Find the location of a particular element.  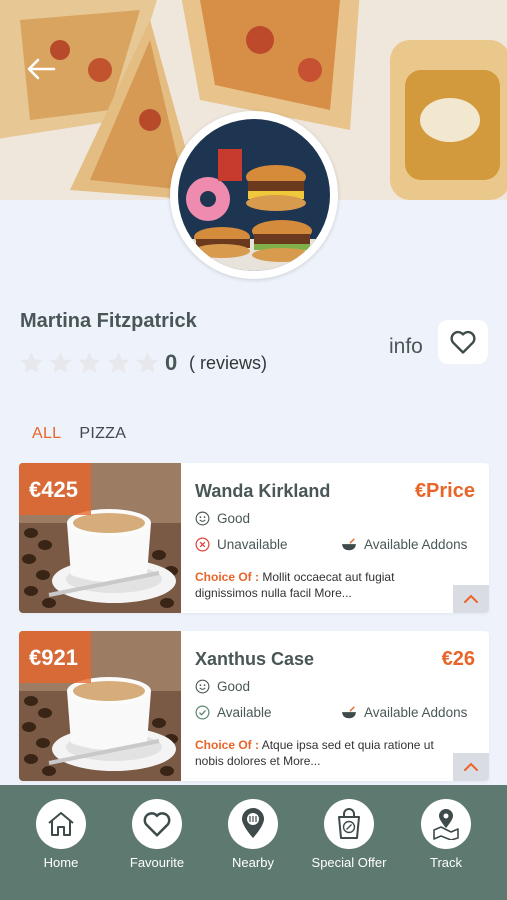

category-tabs: ALL PIZZA is located at coordinates (79, 434).